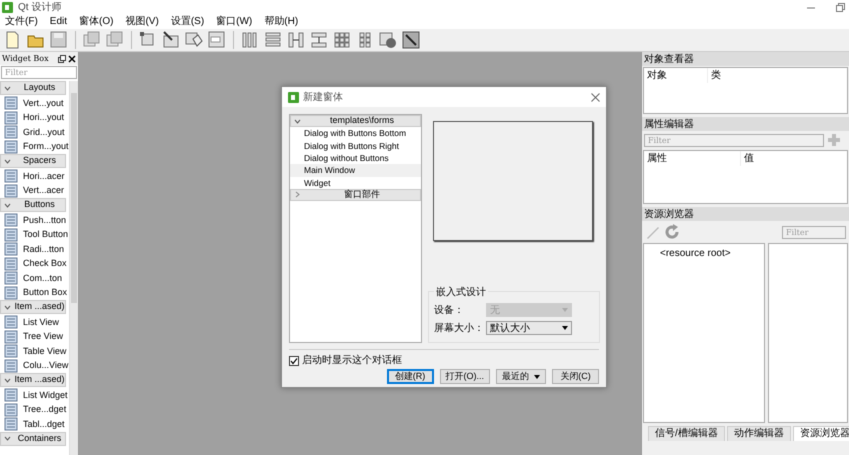 Image resolution: width=849 pixels, height=455 pixels. Describe the element at coordinates (33, 439) in the screenshot. I see `group-header: Containers` at that location.